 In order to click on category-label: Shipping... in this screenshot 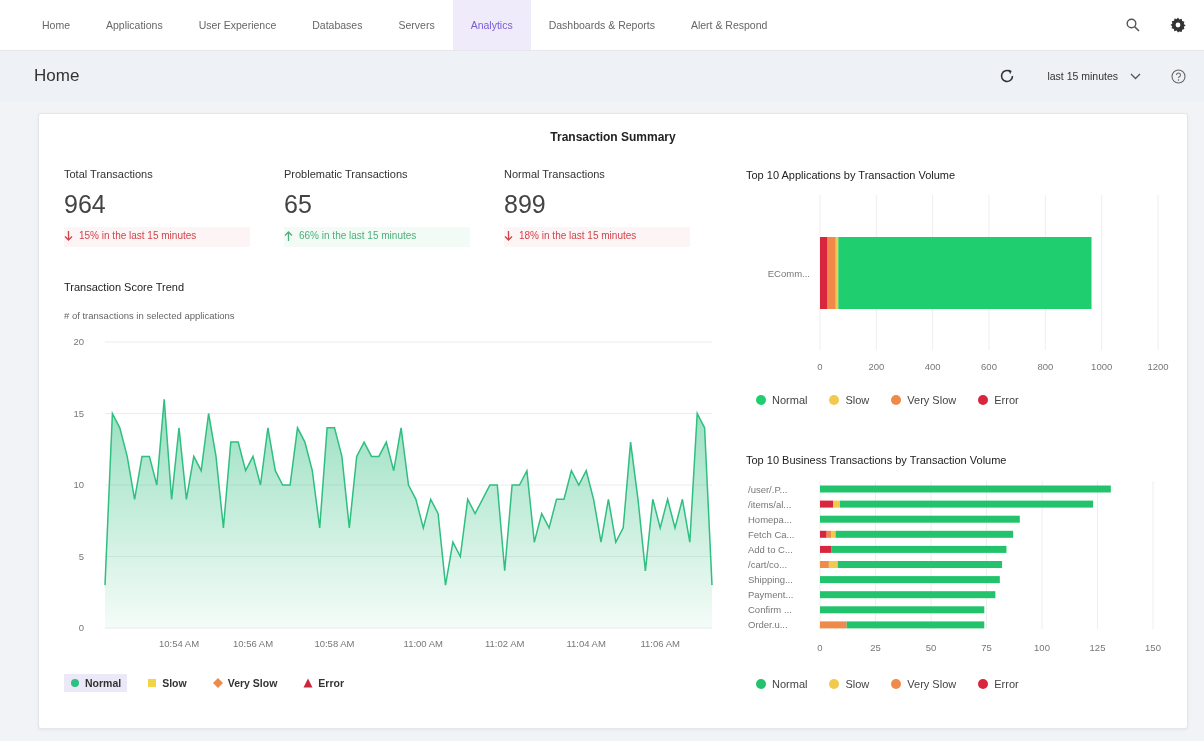, I will do `click(770, 580)`.